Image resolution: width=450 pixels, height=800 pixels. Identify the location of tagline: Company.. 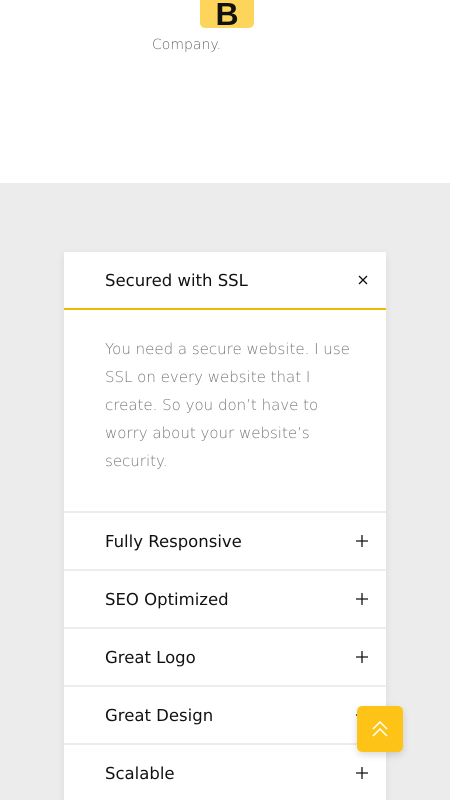
(187, 45).